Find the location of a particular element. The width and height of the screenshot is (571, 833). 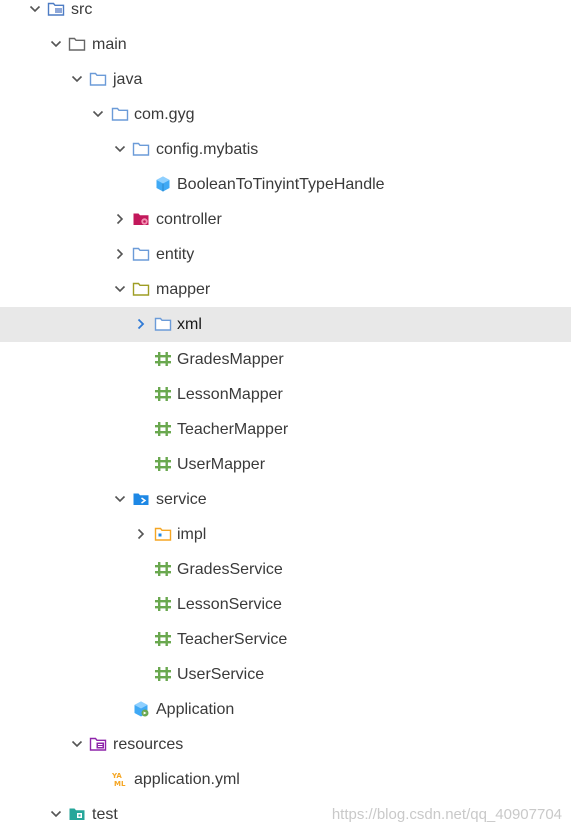

tree-item-label: GradesService is located at coordinates (230, 569).